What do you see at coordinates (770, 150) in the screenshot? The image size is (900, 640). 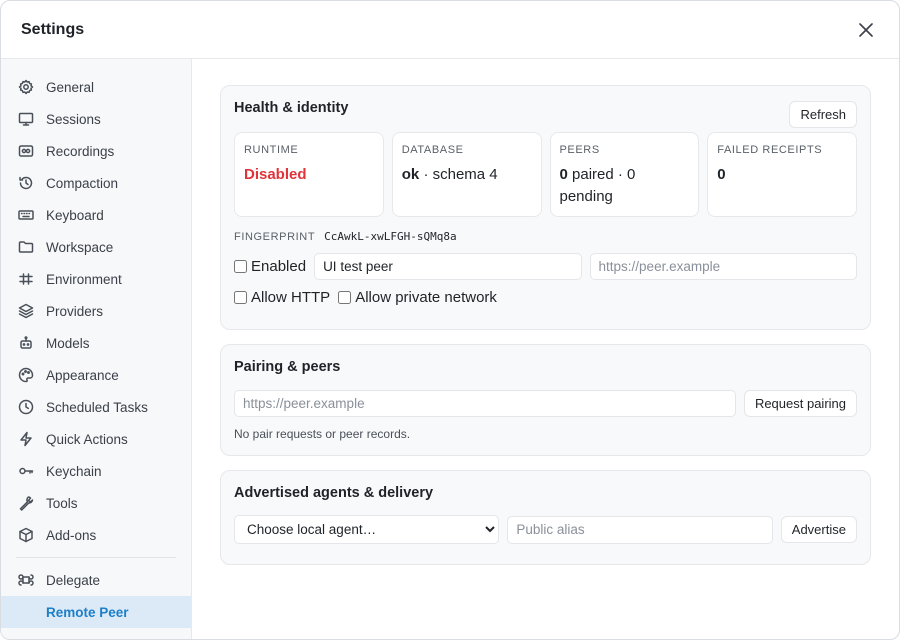 I see `stat-label: FAILED RECEIPTS` at bounding box center [770, 150].